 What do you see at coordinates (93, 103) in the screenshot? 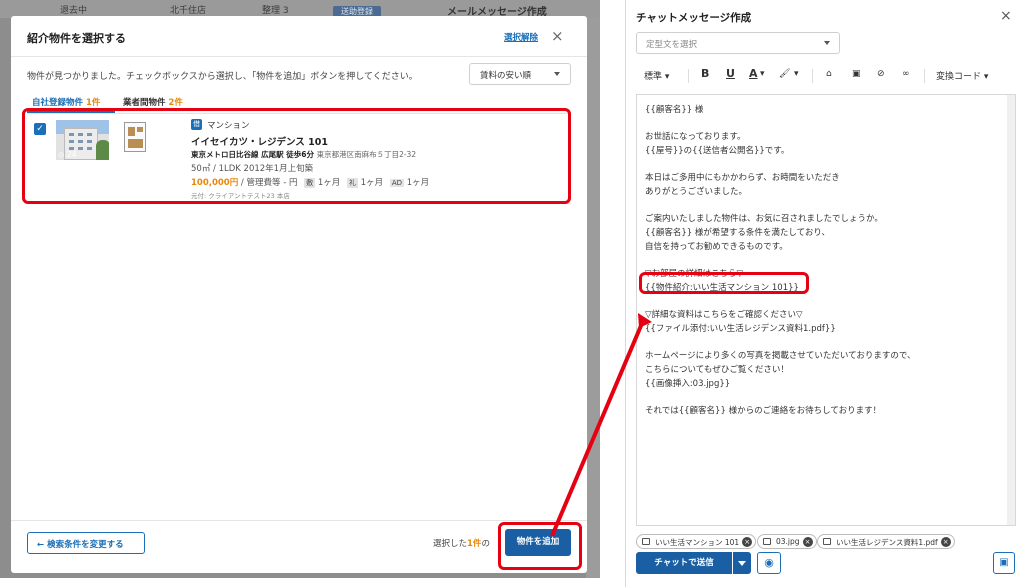
I see `tab-count: 1件` at bounding box center [93, 103].